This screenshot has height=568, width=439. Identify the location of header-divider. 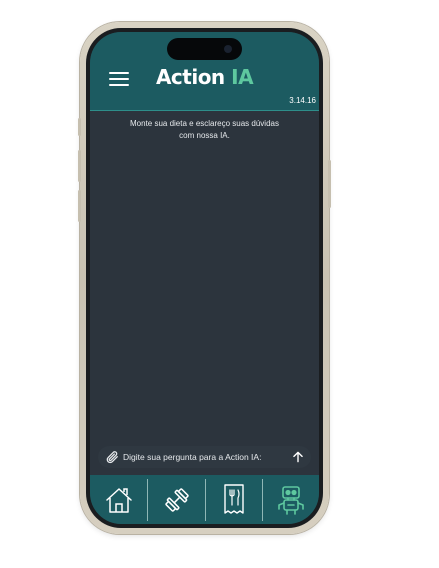
(204, 110).